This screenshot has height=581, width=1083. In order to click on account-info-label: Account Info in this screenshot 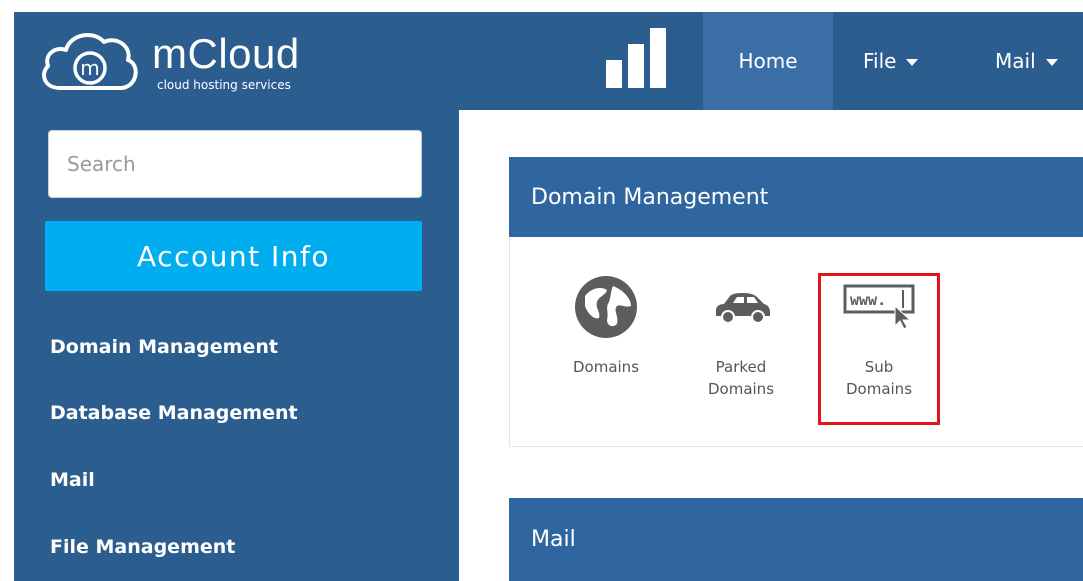, I will do `click(233, 256)`.